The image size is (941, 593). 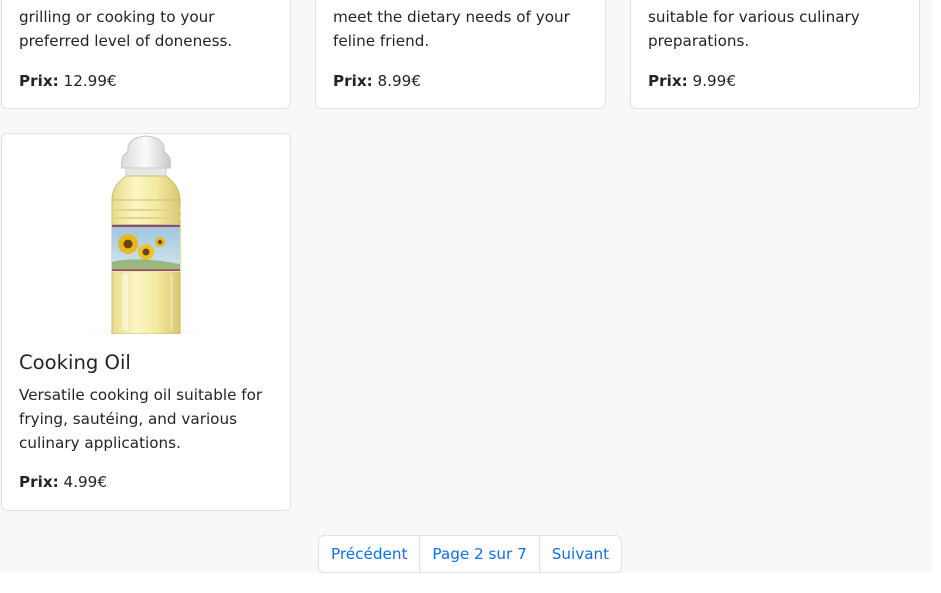 I want to click on price-value: 8.99€, so click(x=399, y=81).